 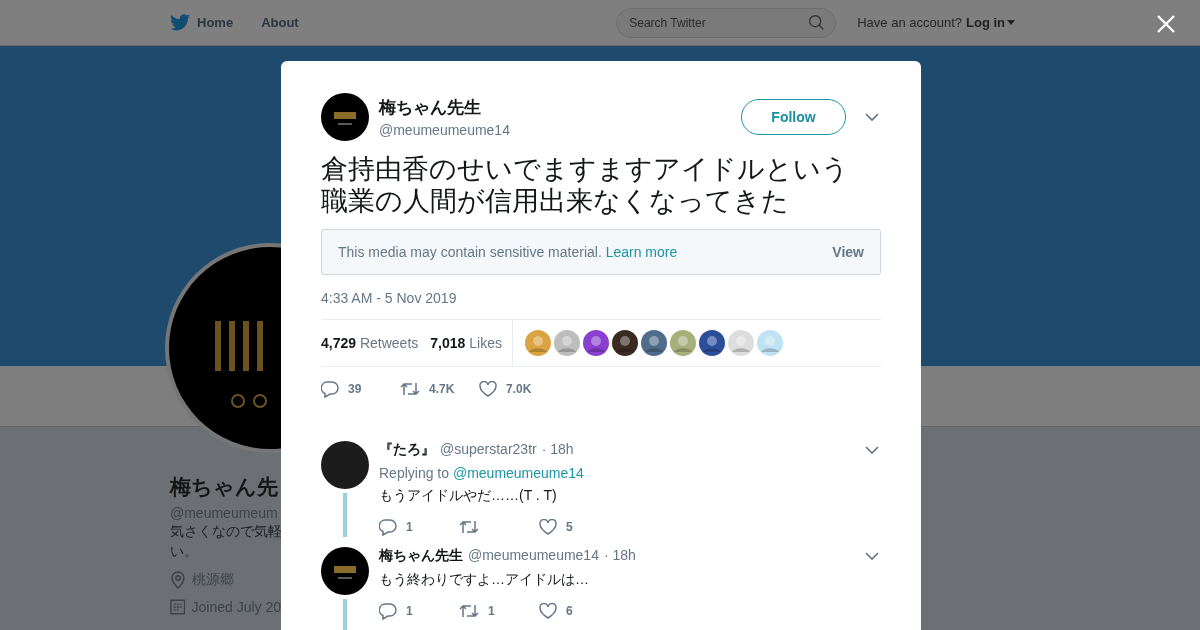 What do you see at coordinates (793, 117) in the screenshot?
I see `follow-button: Follow` at bounding box center [793, 117].